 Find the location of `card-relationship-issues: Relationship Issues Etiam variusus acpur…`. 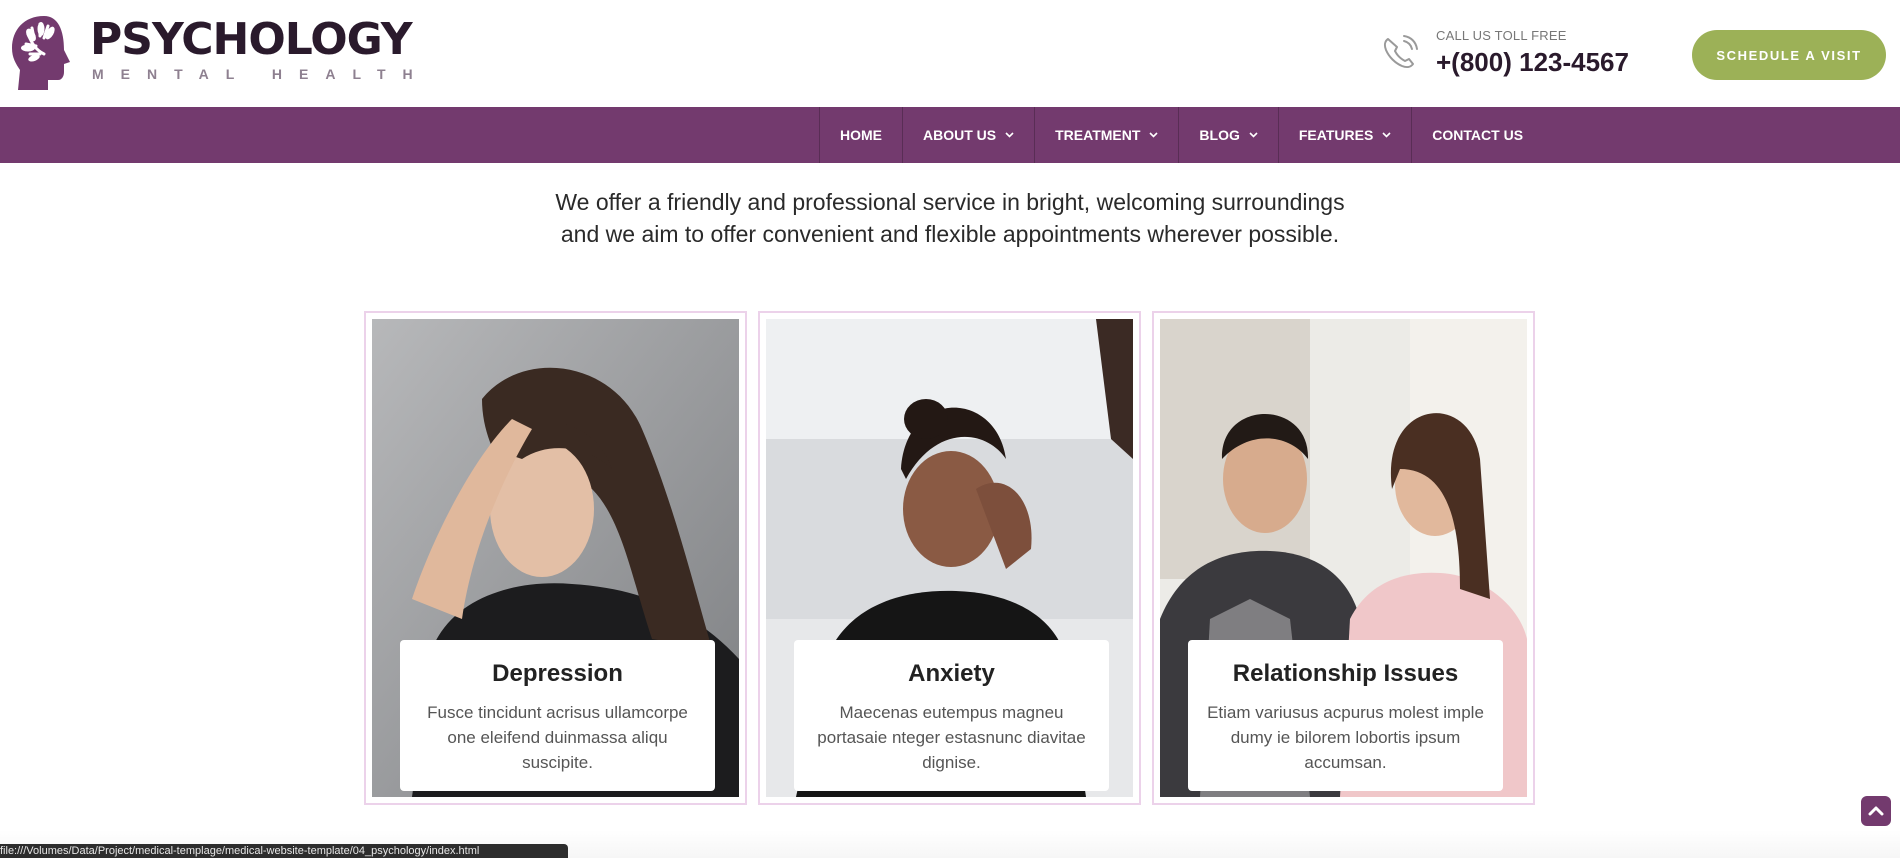

card-relationship-issues: Relationship Issues Etiam variusus acpur… is located at coordinates (1343, 558).